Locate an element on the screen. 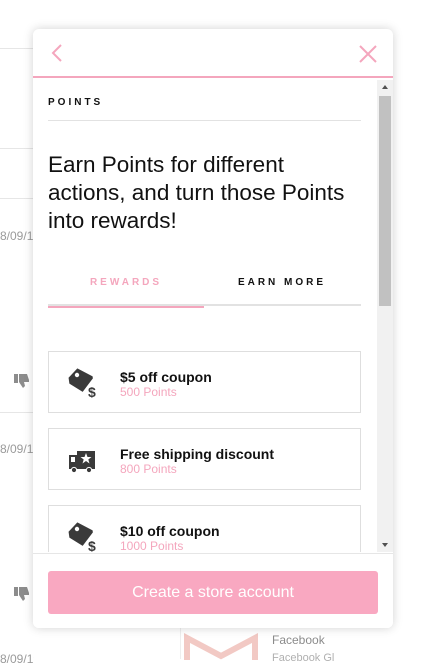 The height and width of the screenshot is (666, 422). rewards-tabs: REWARDS EARN MORE is located at coordinates (204, 292).